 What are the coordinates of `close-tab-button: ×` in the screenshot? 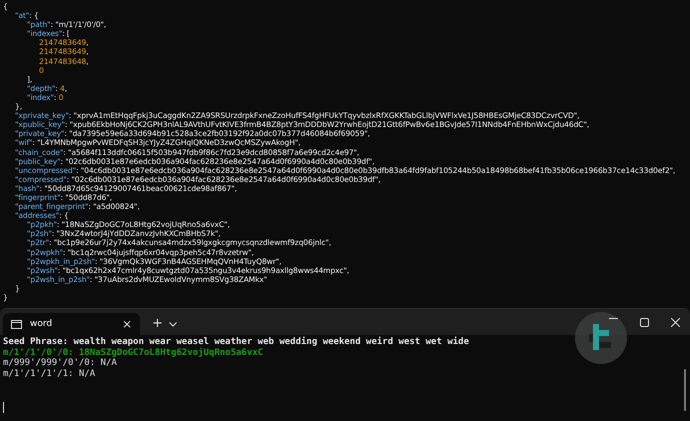 It's located at (127, 324).